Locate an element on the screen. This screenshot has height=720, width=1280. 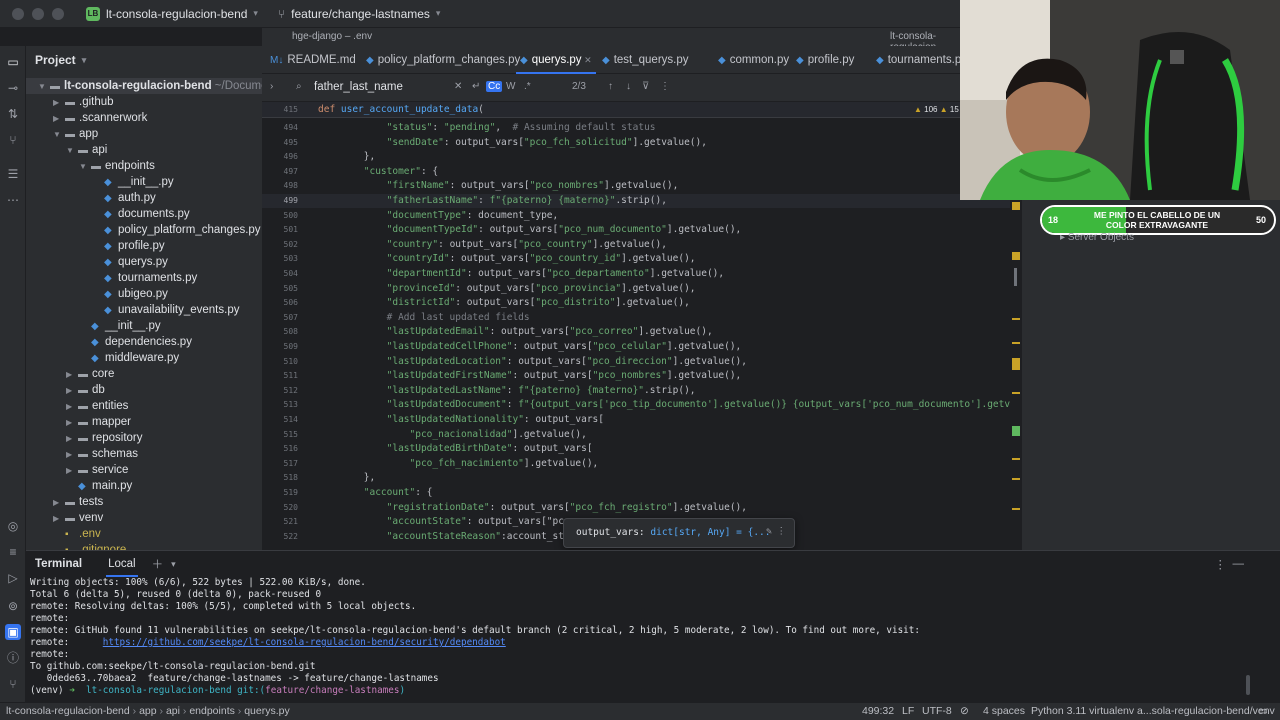
line-number: 508 is located at coordinates (280, 331).